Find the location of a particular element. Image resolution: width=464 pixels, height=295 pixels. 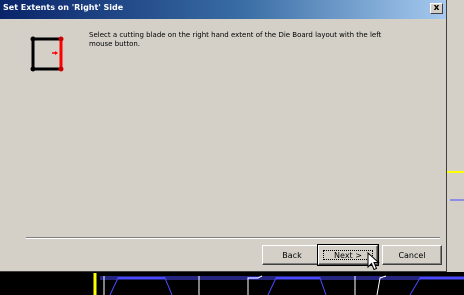

back-button: Back is located at coordinates (292, 255).